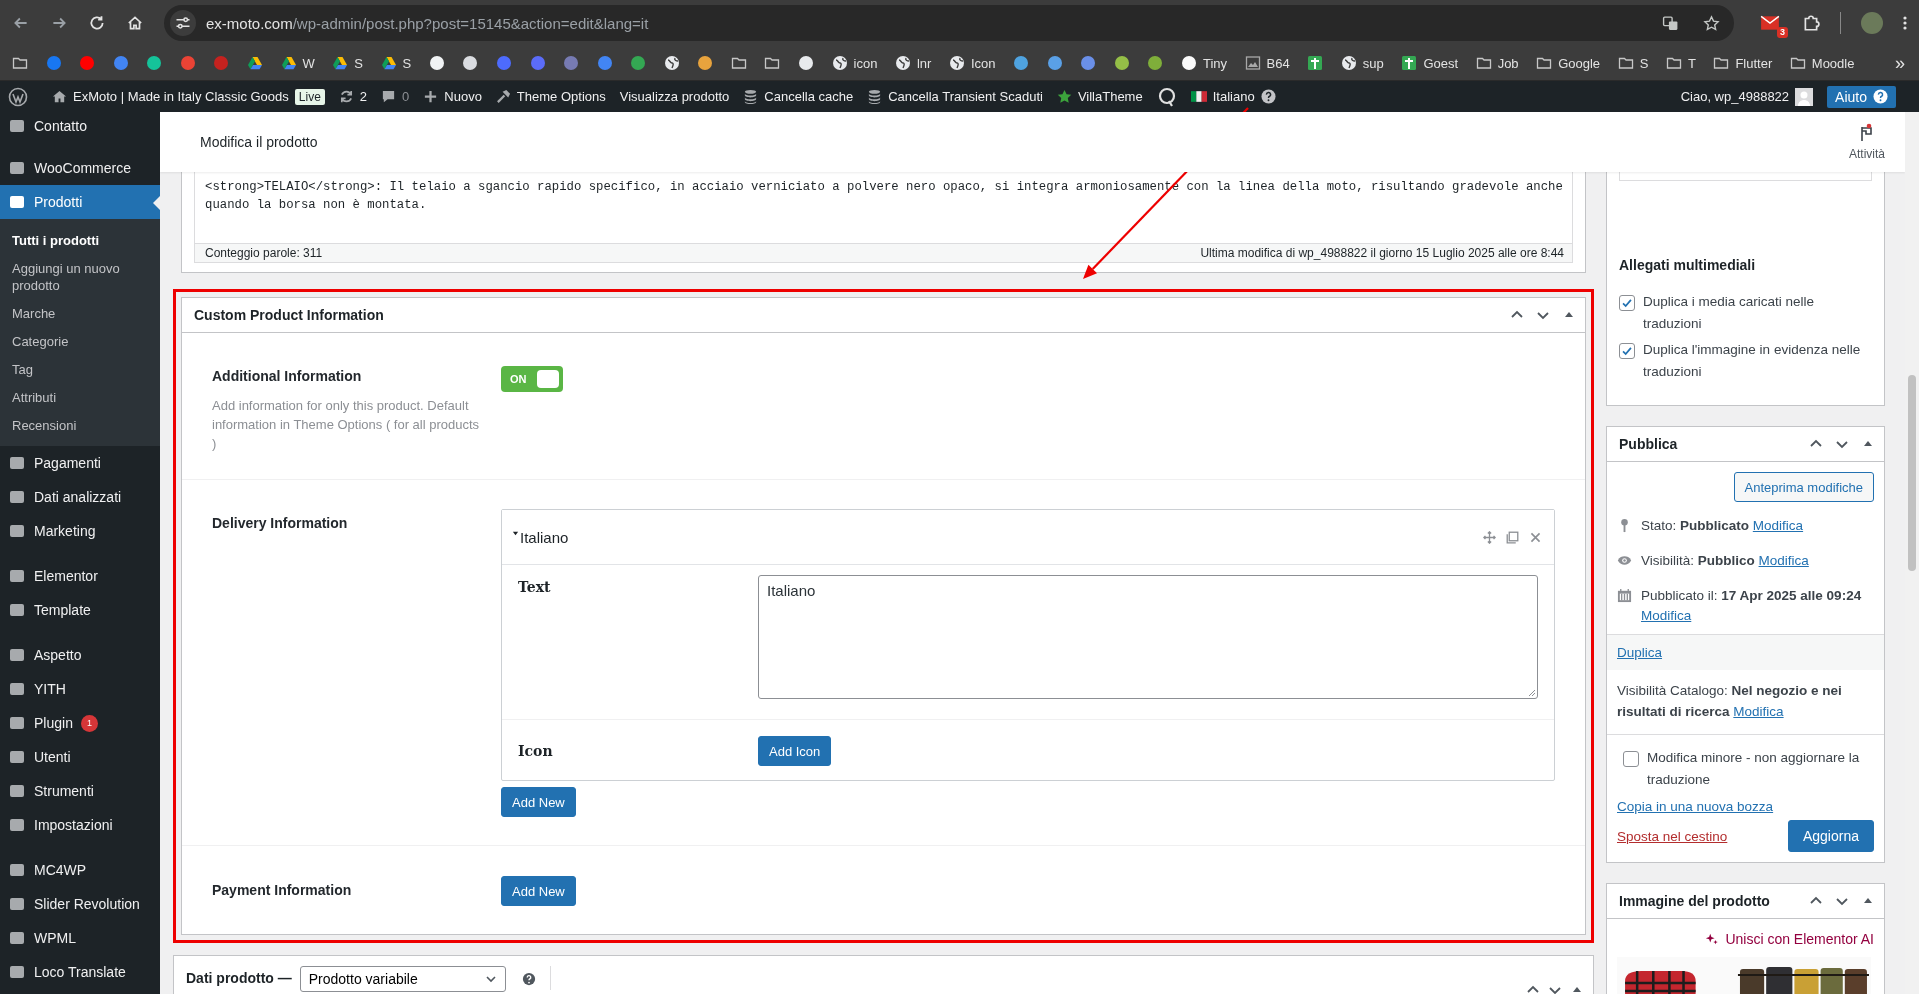 The width and height of the screenshot is (1919, 994). I want to click on menu-icon, so click(1905, 23).